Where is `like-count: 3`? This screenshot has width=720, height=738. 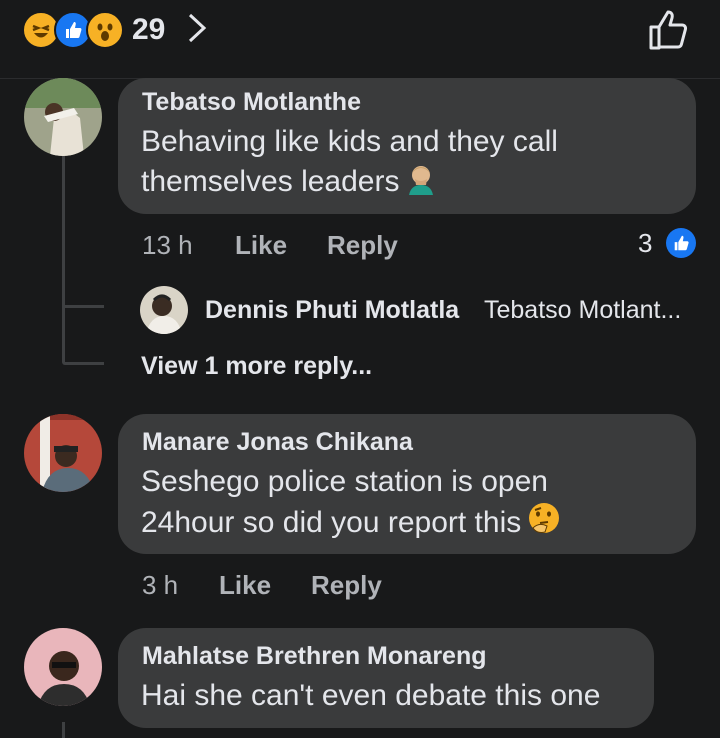
like-count: 3 is located at coordinates (645, 243).